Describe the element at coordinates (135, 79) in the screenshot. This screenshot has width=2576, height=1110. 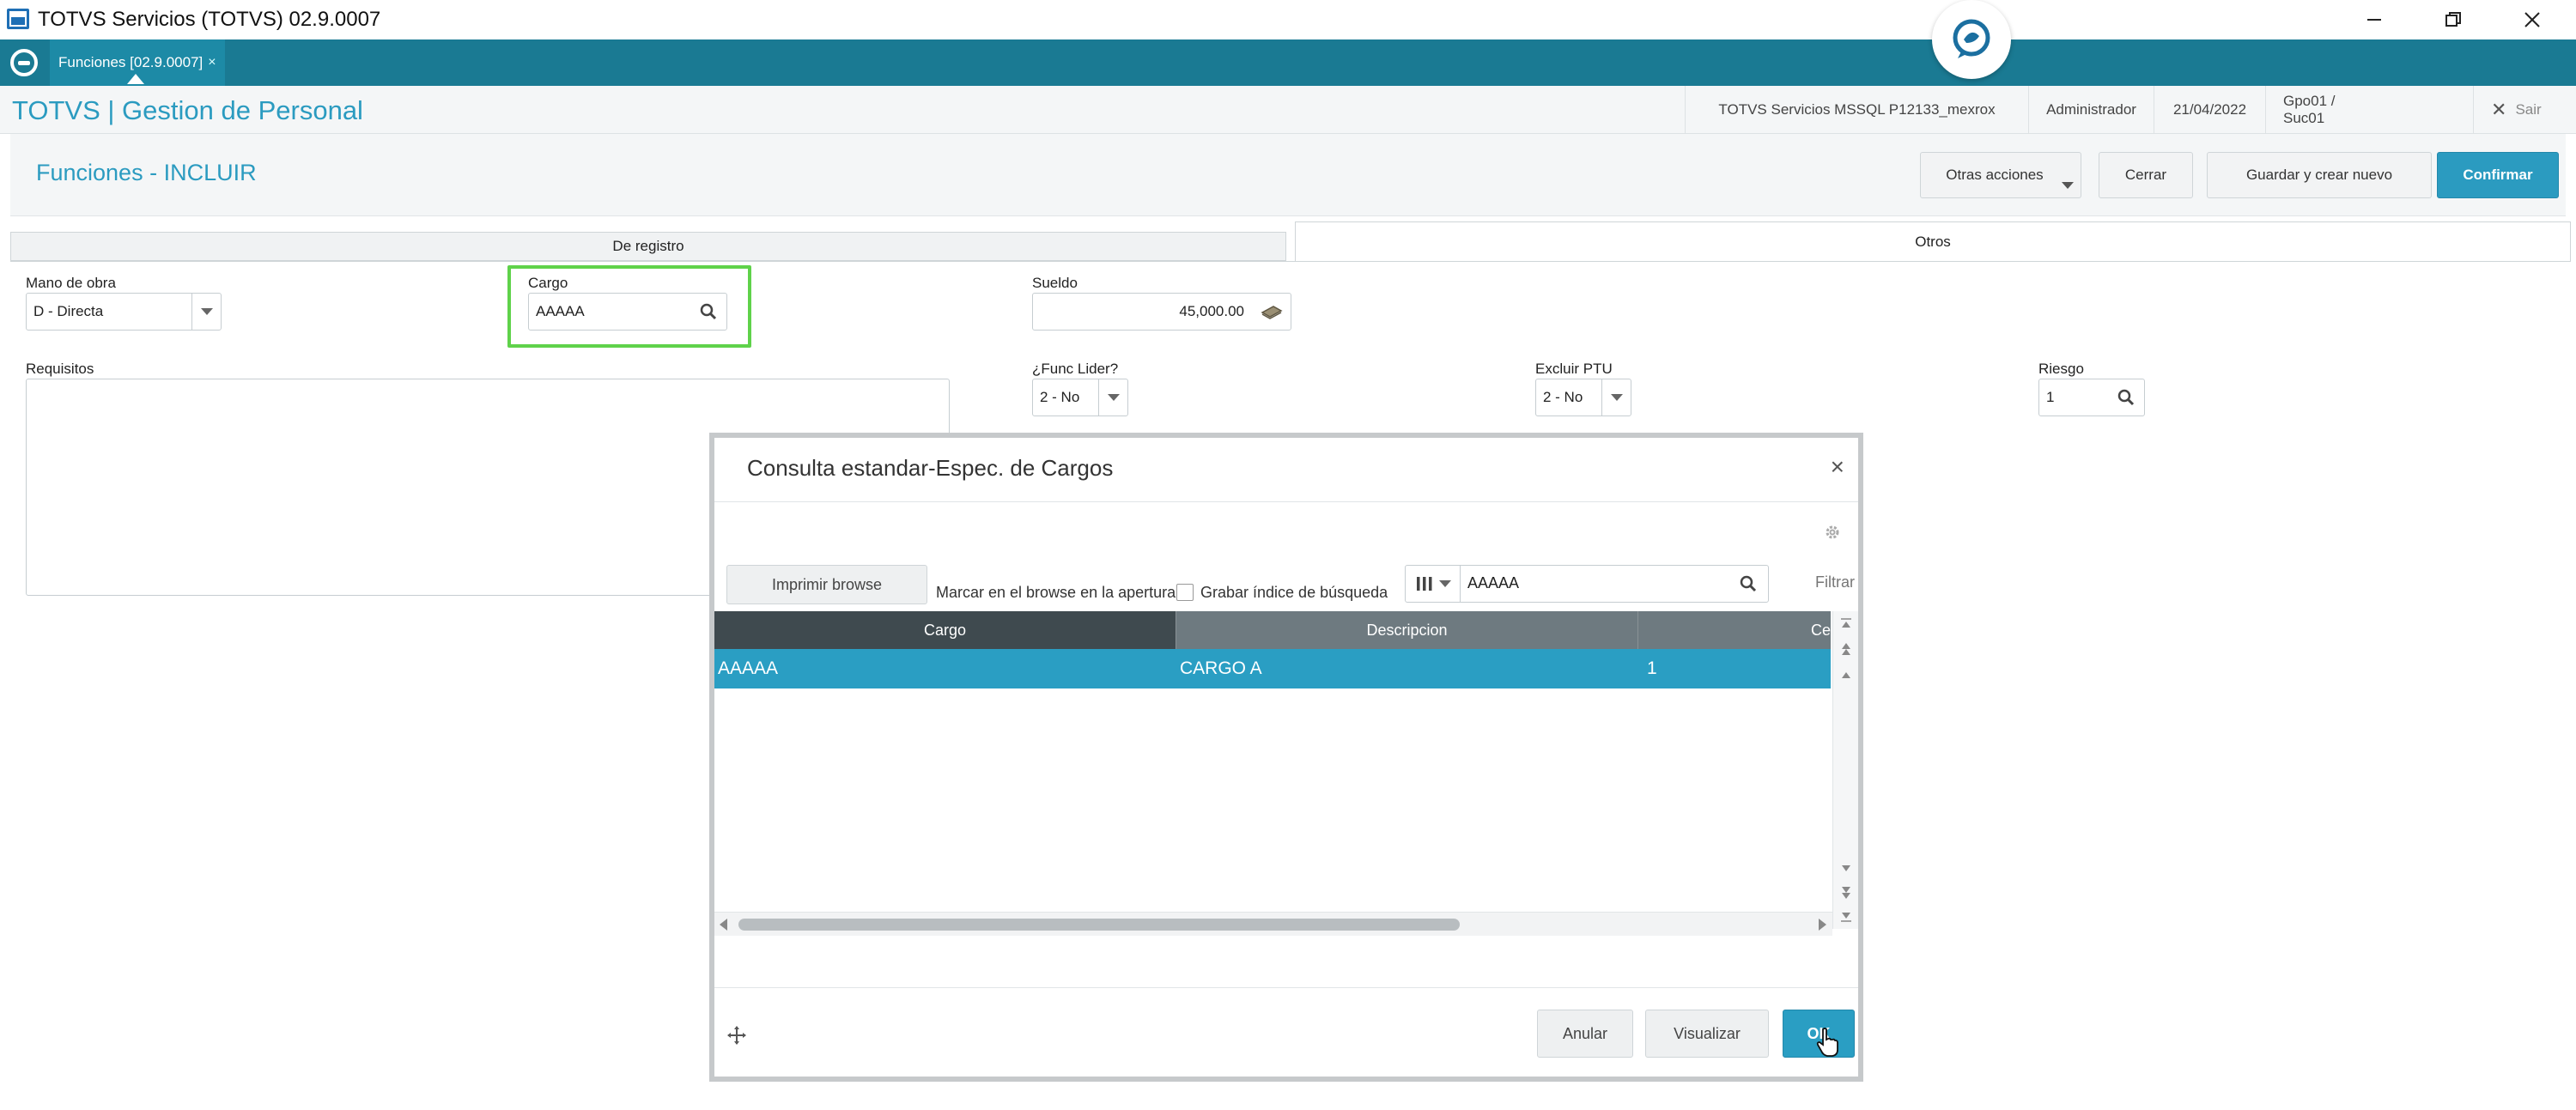
I see `active-tab-marker` at that location.